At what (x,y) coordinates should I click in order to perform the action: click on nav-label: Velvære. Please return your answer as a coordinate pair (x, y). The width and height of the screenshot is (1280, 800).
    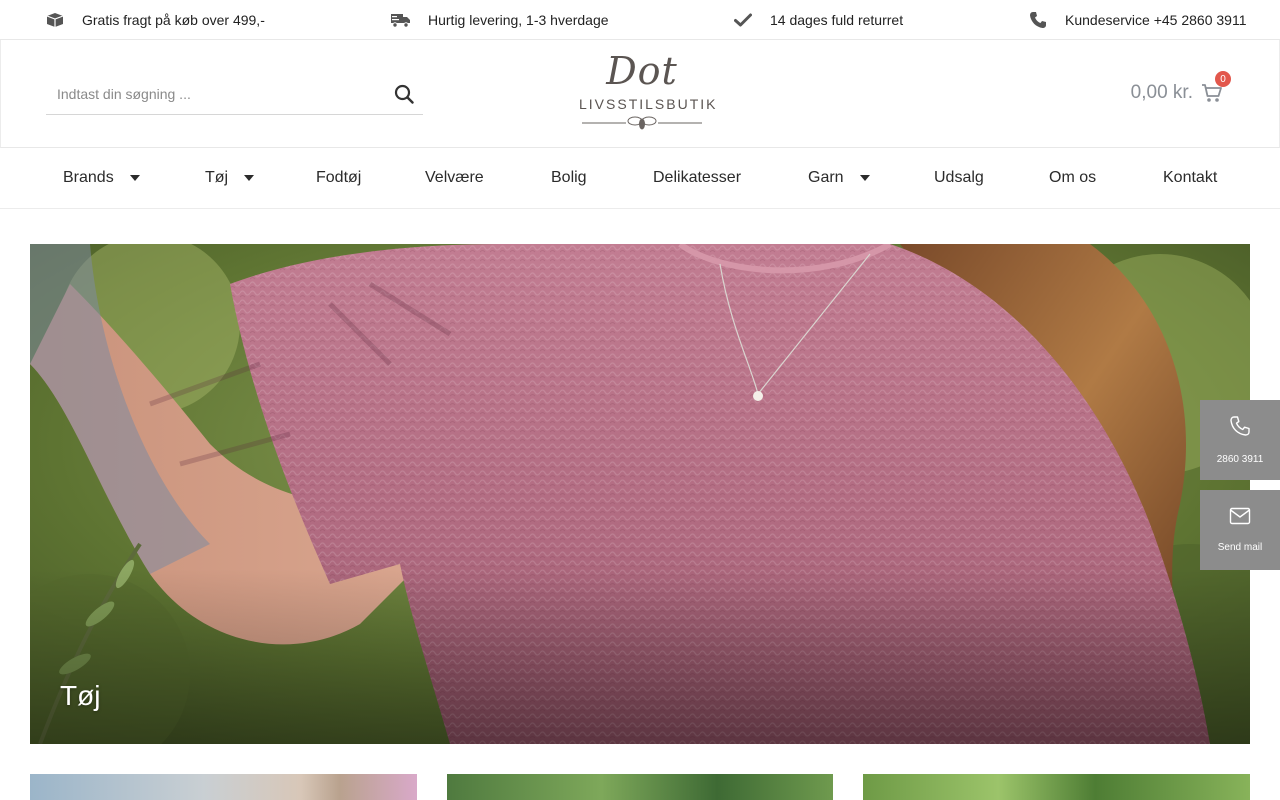
    Looking at the image, I should click on (454, 177).